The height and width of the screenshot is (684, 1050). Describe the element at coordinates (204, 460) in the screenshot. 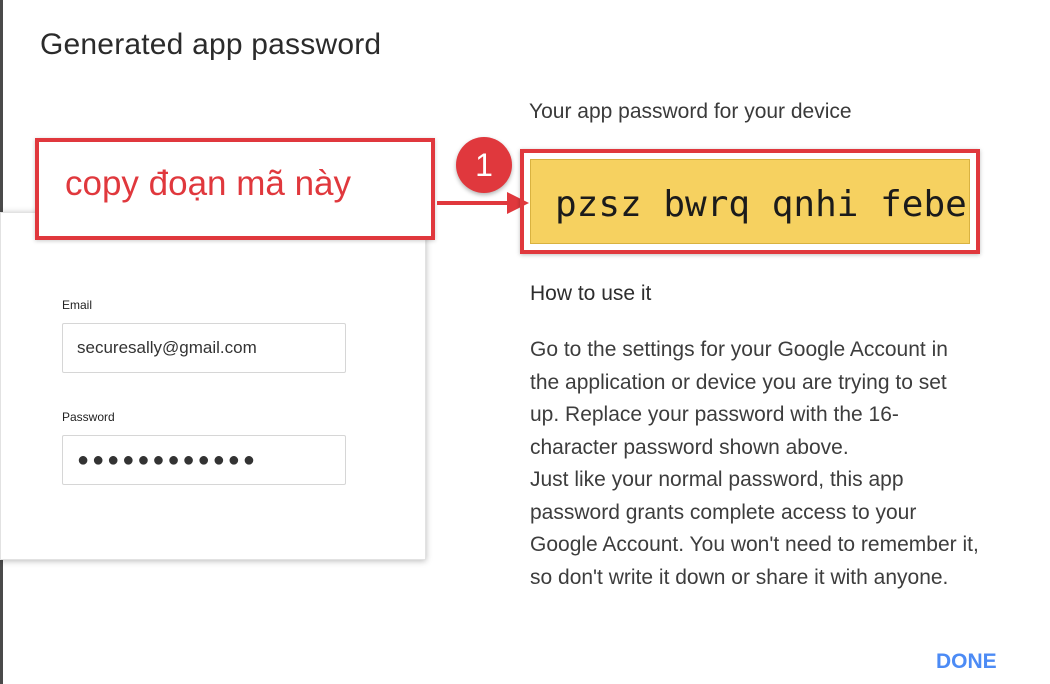

I see `password-field: ●●●●●●●●●●●●` at that location.